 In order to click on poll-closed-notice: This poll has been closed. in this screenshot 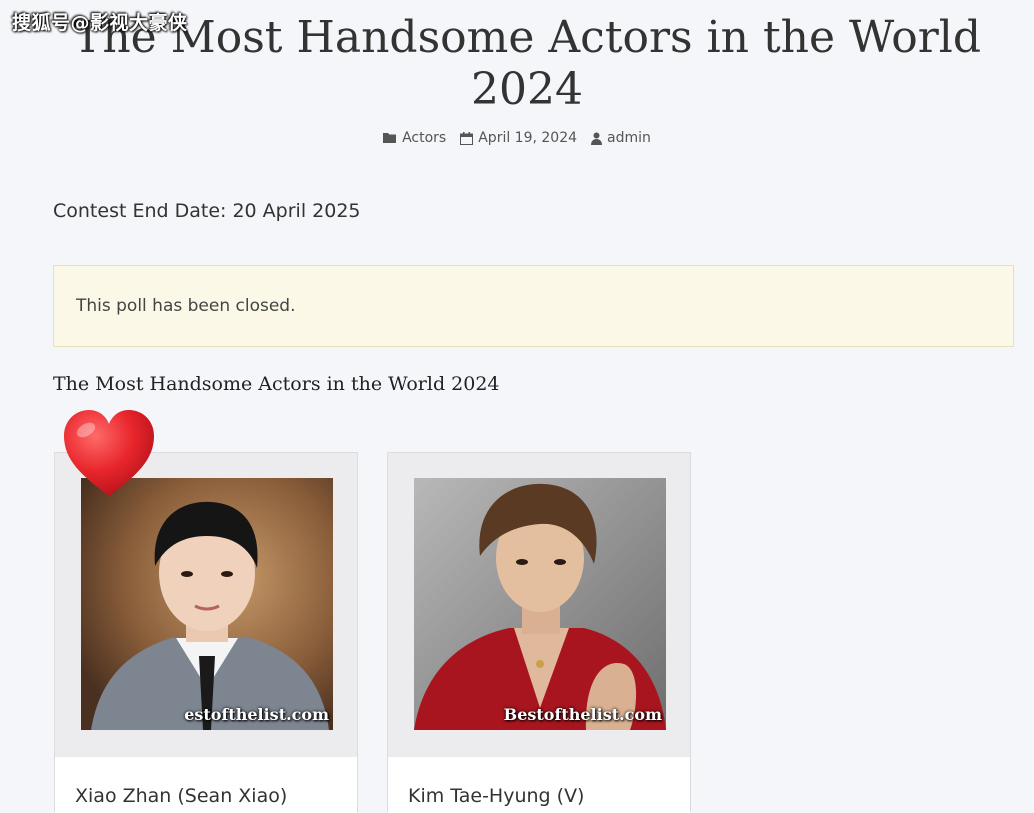, I will do `click(533, 306)`.